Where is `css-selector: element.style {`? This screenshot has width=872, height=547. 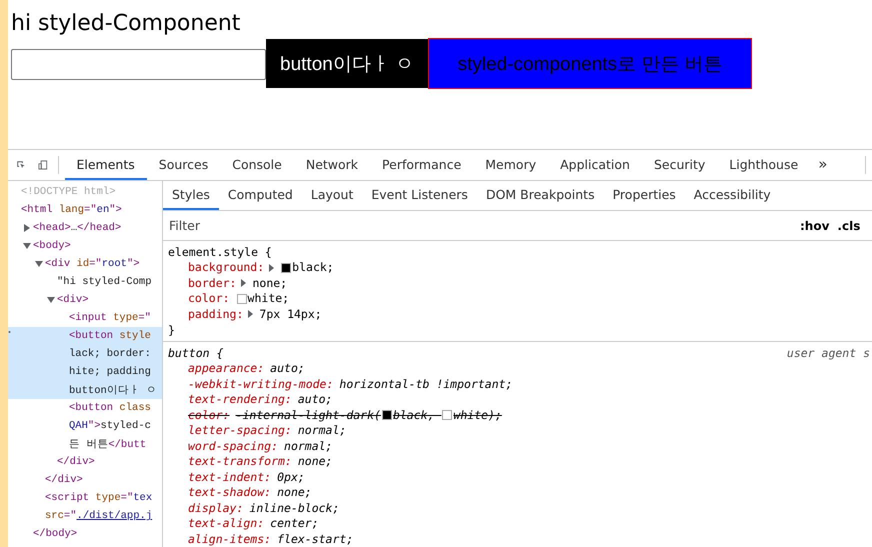 css-selector: element.style { is located at coordinates (220, 252).